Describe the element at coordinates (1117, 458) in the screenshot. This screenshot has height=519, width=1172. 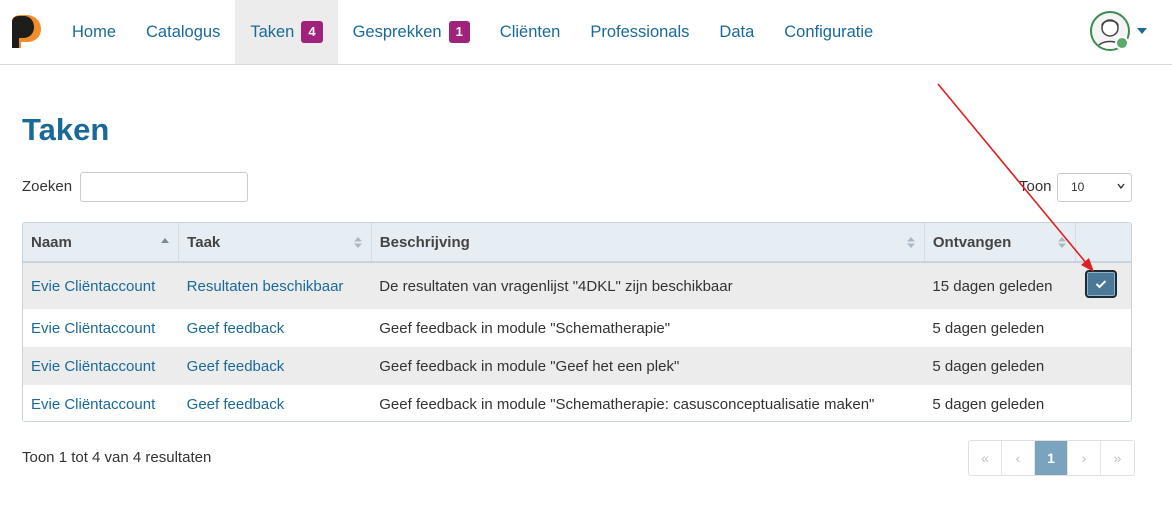
I see `last-page-button: »` at that location.